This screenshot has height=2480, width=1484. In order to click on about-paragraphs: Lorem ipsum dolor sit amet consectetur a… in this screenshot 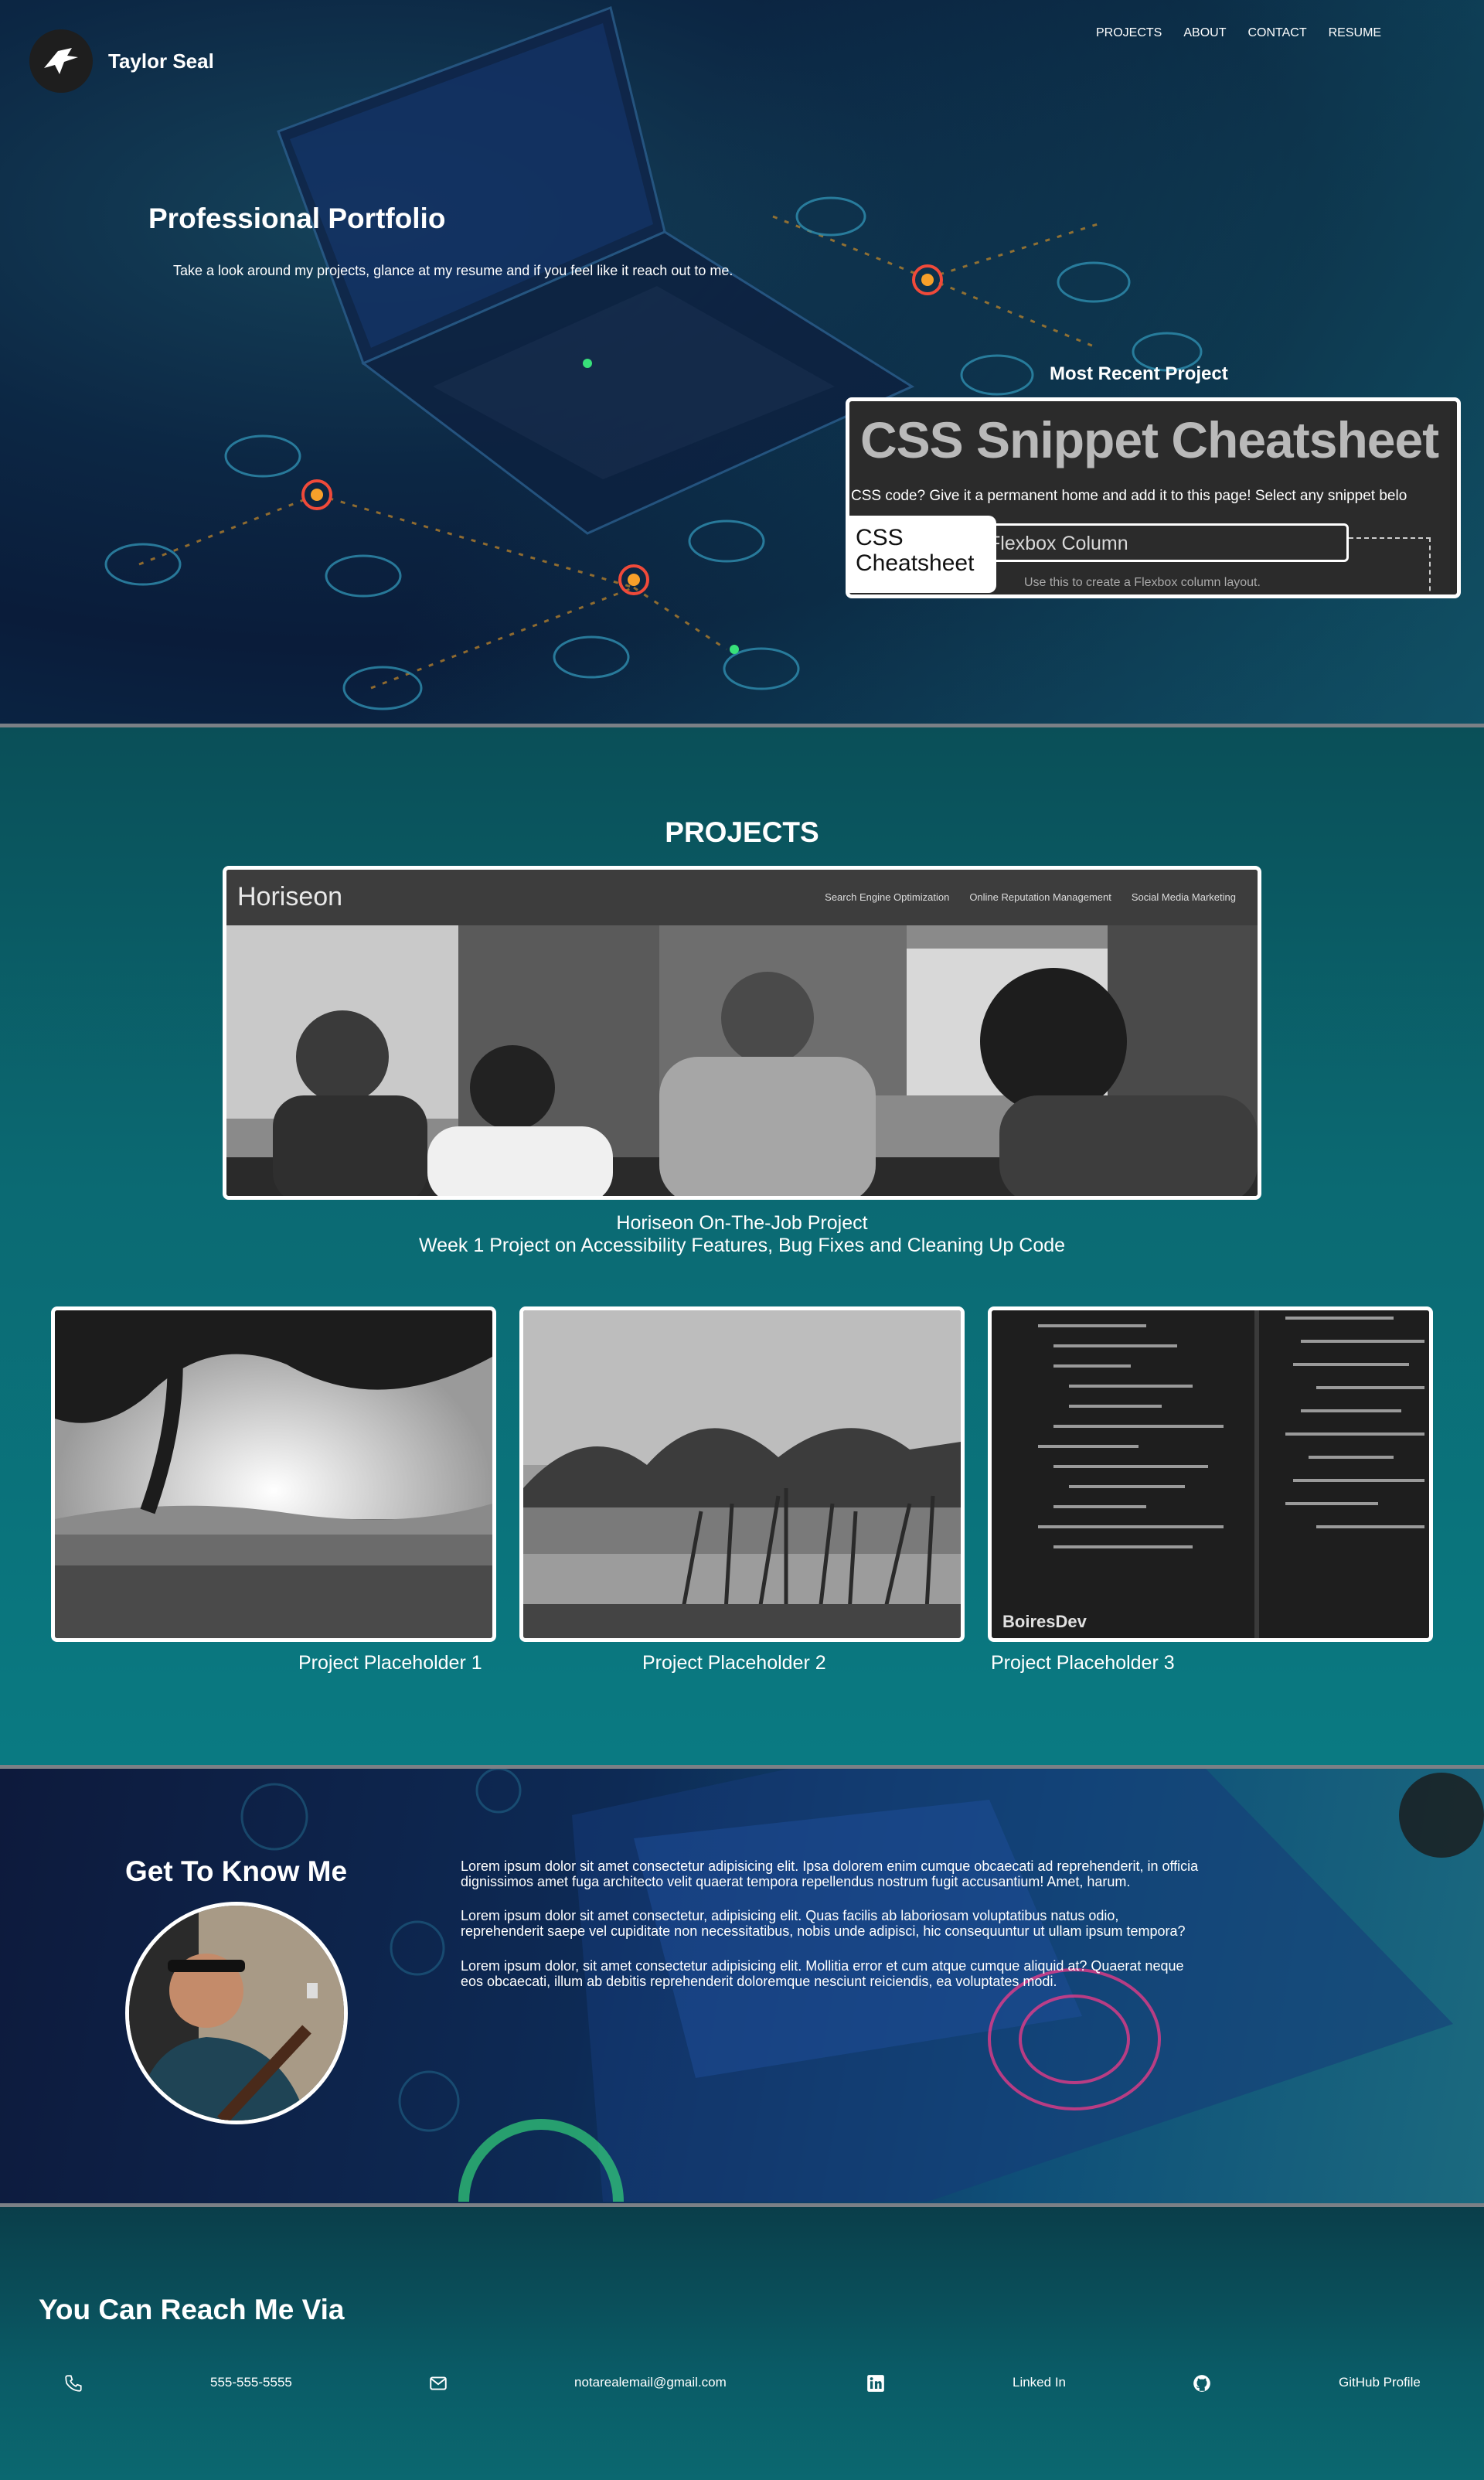, I will do `click(832, 1933)`.